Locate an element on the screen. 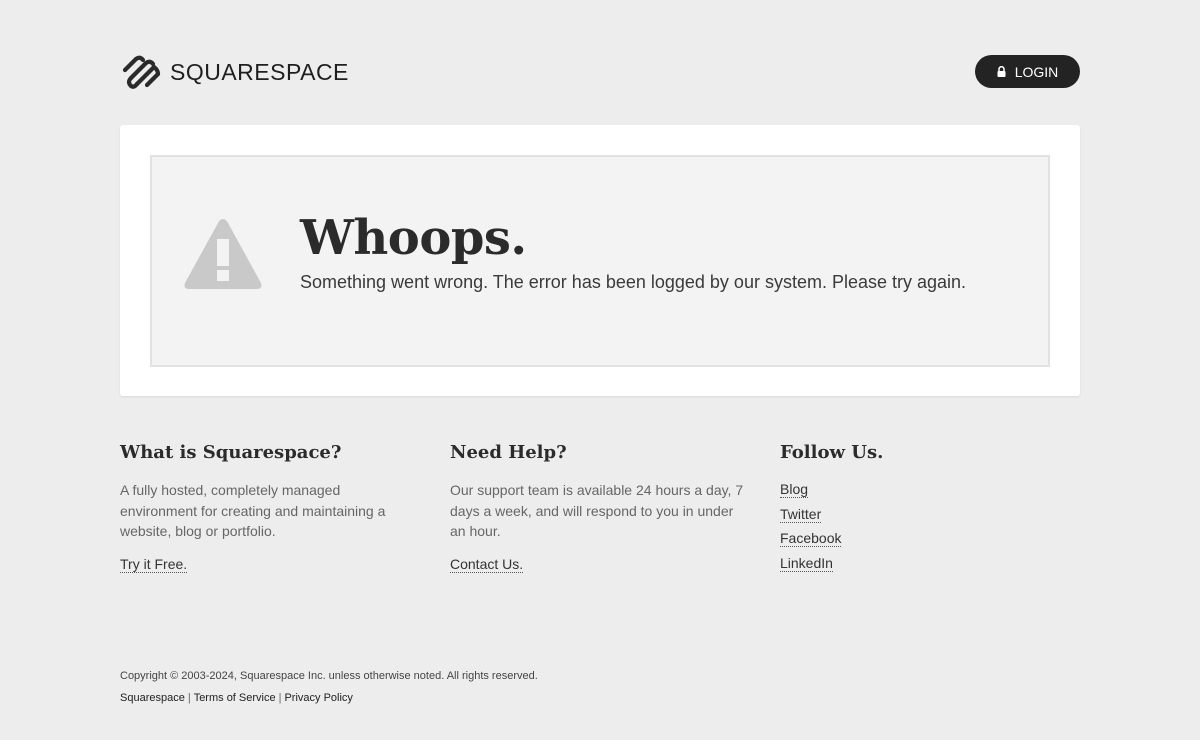 Image resolution: width=1200 pixels, height=740 pixels. login-button: LOGIN is located at coordinates (1027, 71).